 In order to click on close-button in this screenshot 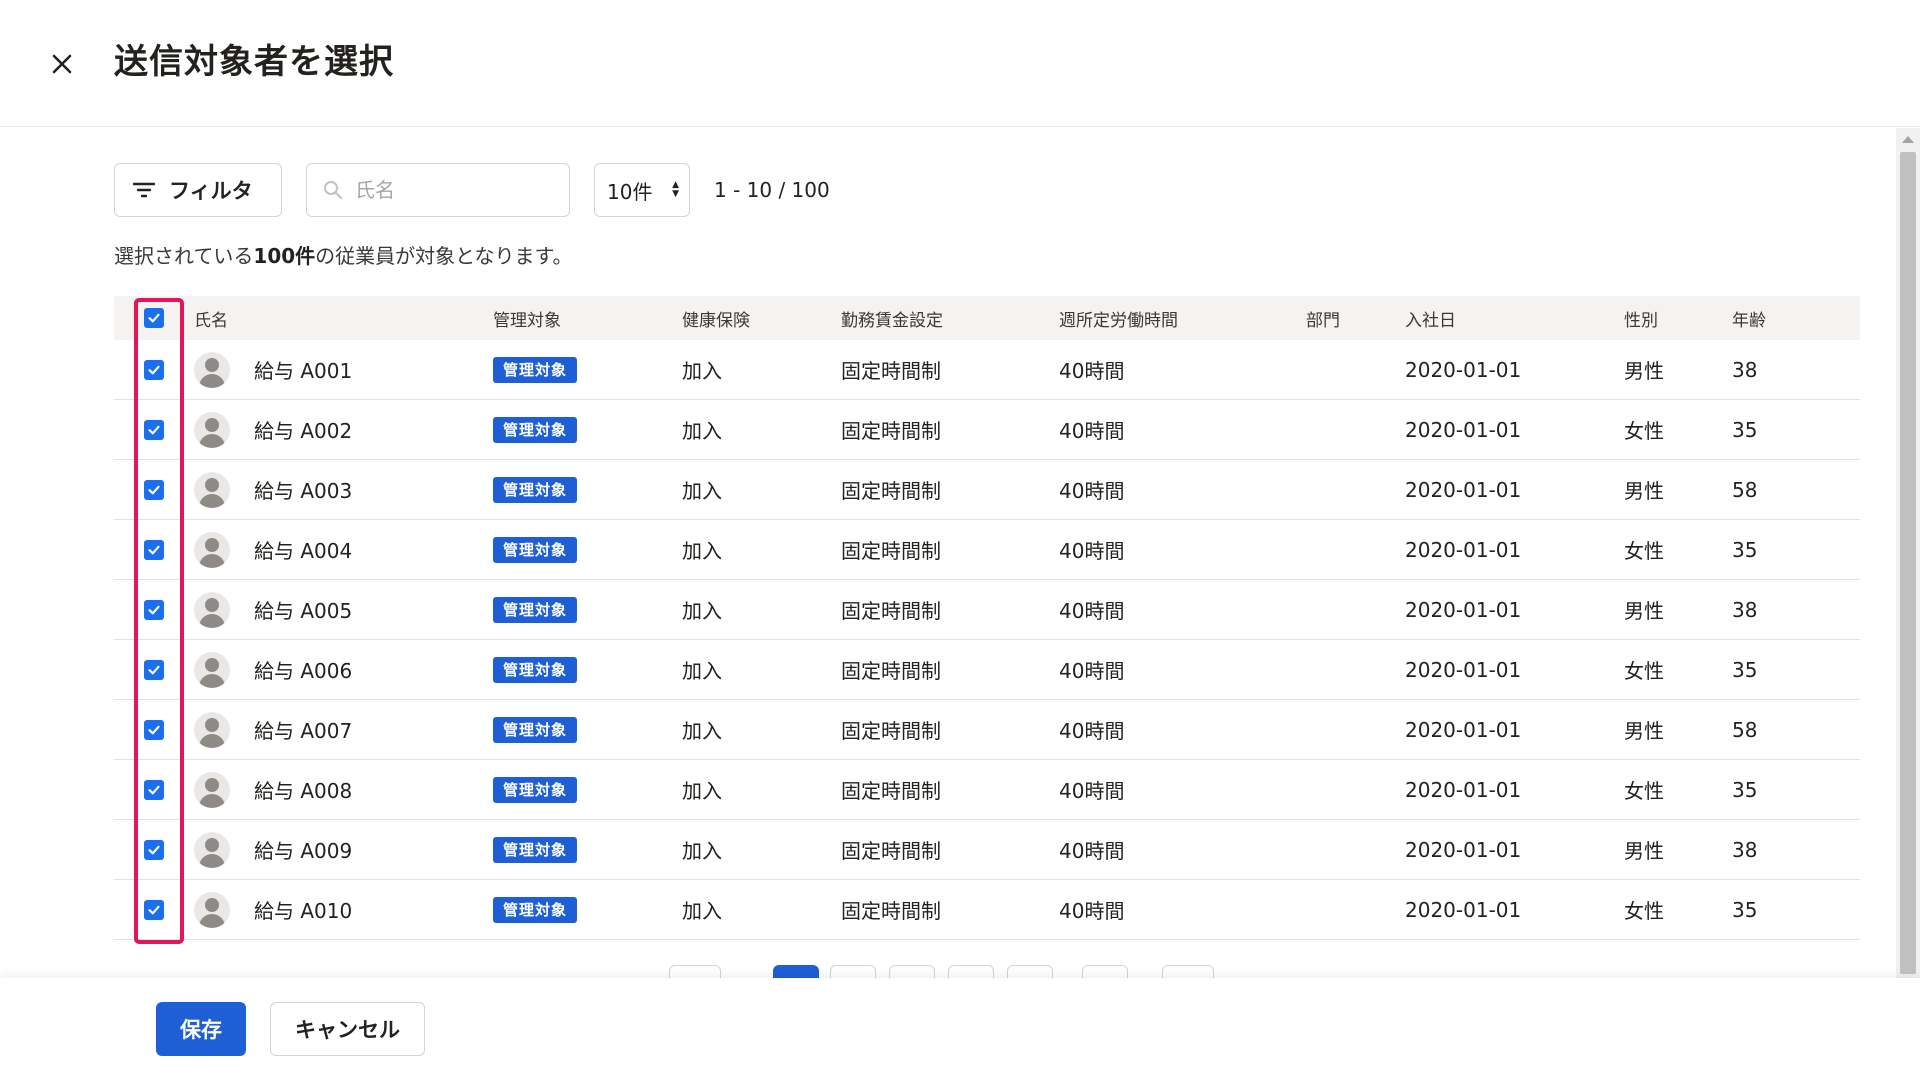, I will do `click(62, 64)`.